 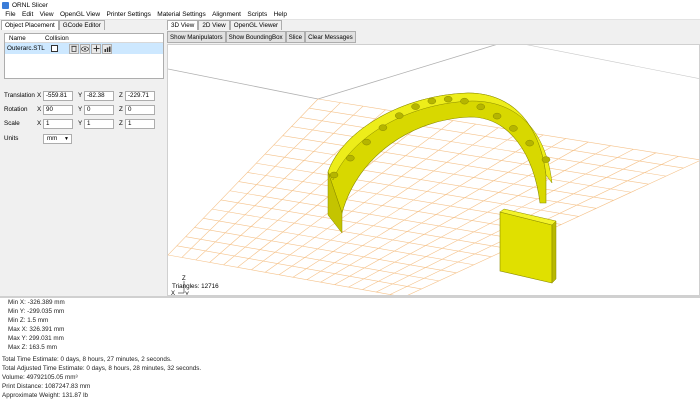 I want to click on menu-edit: Edit, so click(x=28, y=14).